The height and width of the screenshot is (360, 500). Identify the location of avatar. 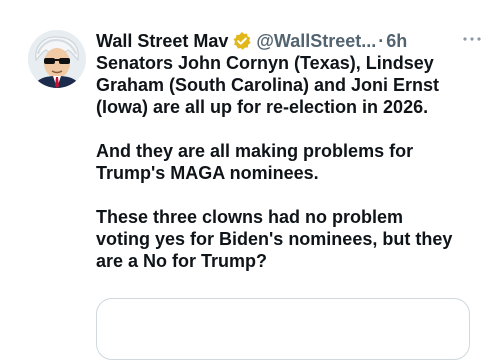
(57, 59).